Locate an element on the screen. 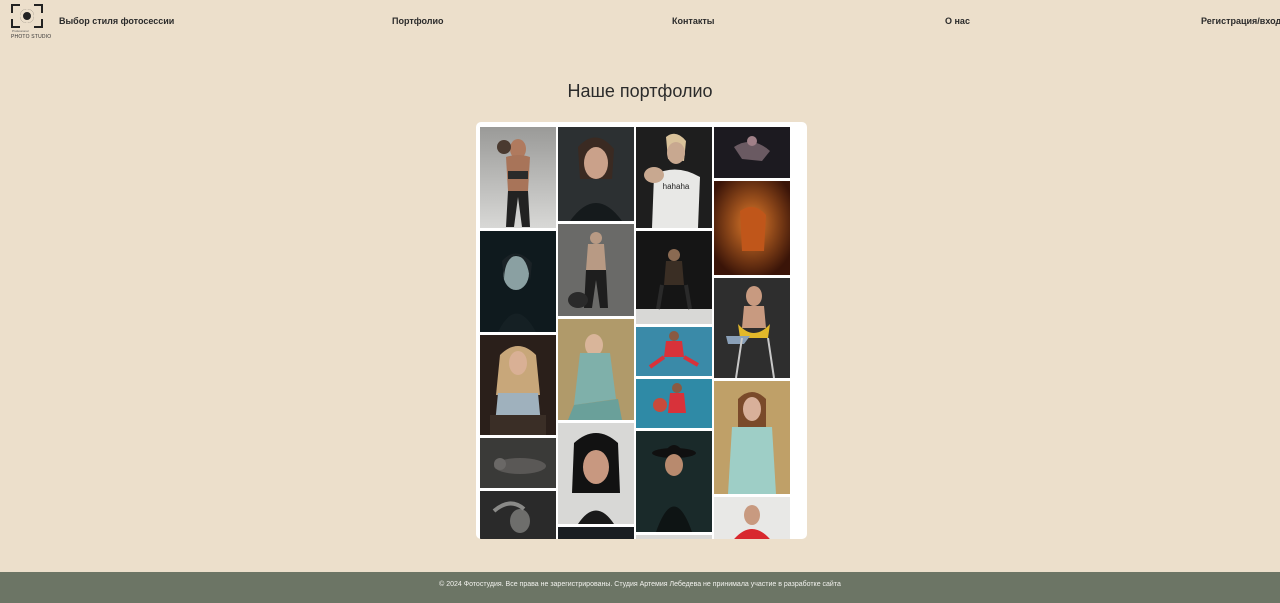  photo-basketball-jump is located at coordinates (674, 351).